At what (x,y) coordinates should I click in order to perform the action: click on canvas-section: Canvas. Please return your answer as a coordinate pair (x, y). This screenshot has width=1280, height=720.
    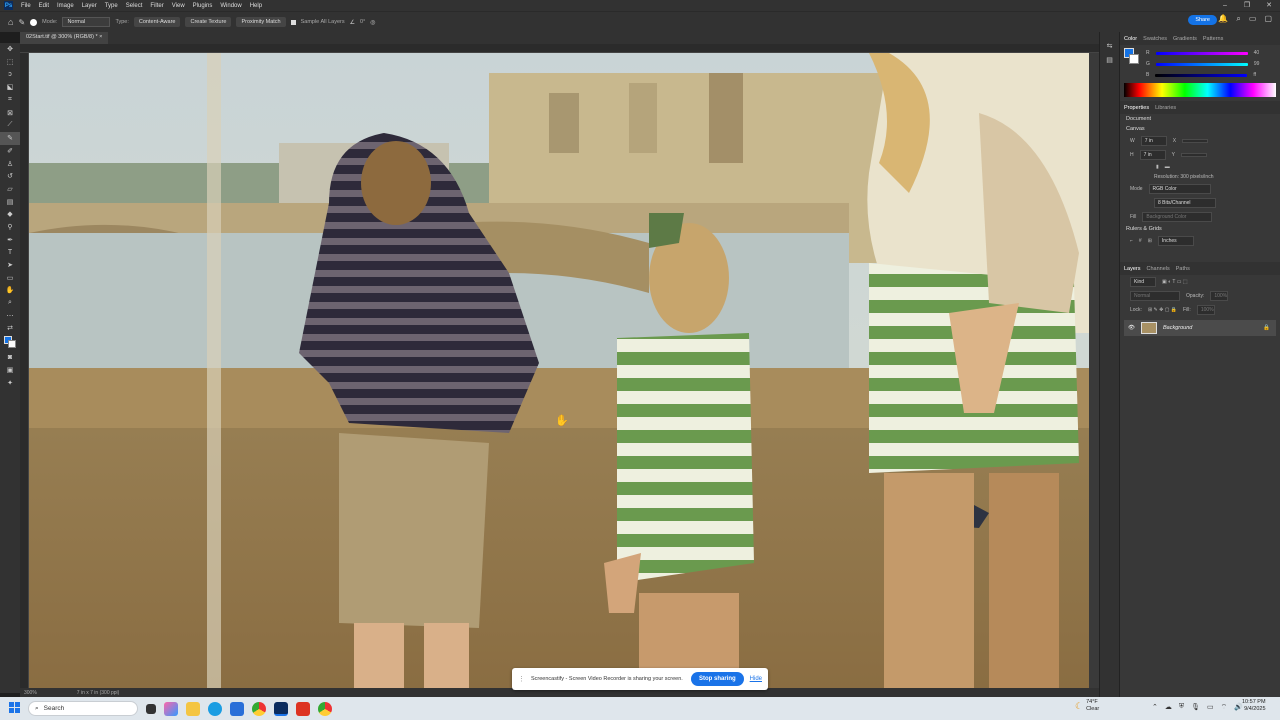
    Looking at the image, I should click on (1200, 129).